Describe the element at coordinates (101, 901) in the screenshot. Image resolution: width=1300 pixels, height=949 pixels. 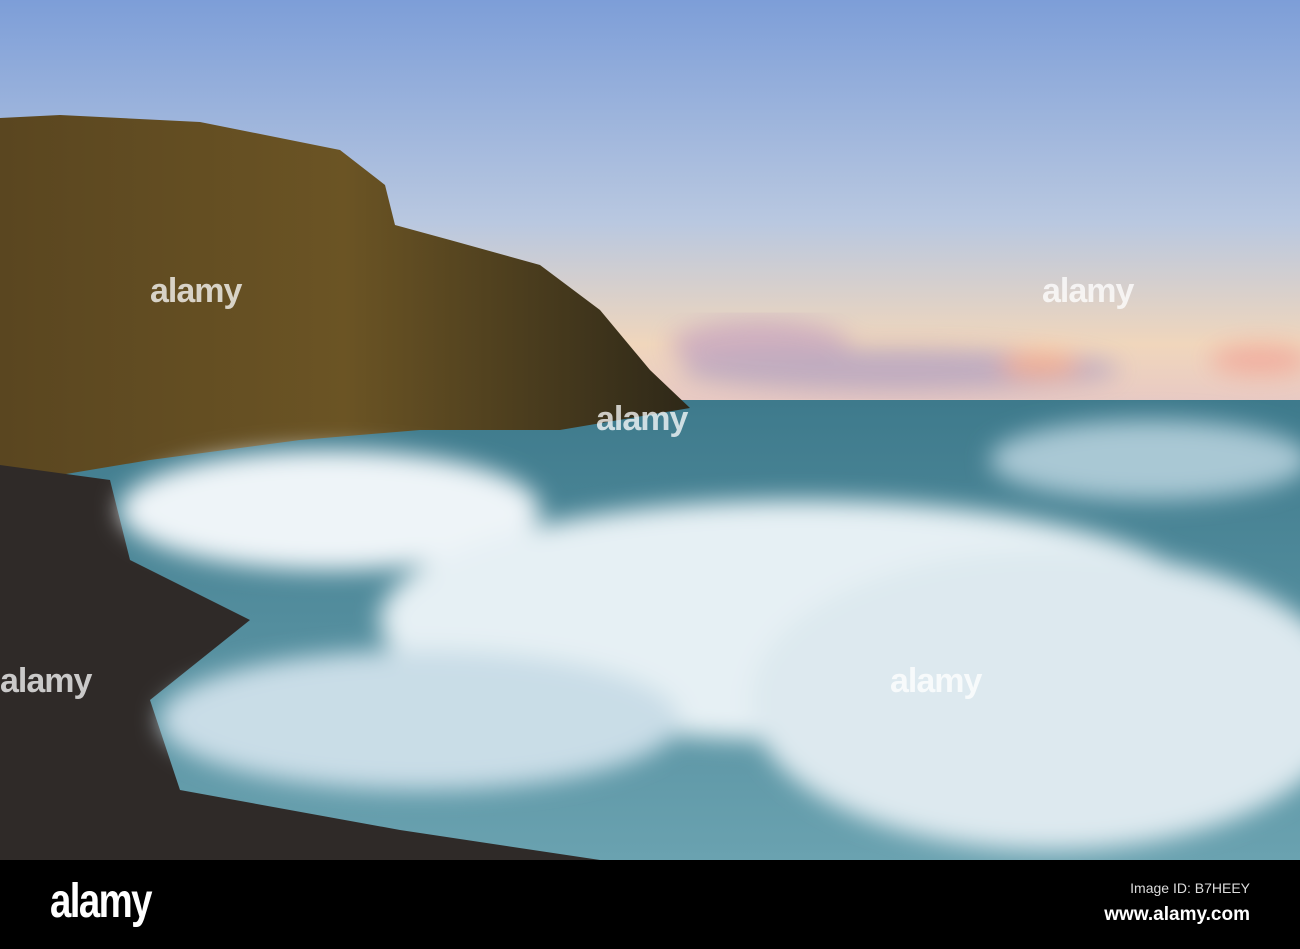
I see `alamy-logo: alamy` at that location.